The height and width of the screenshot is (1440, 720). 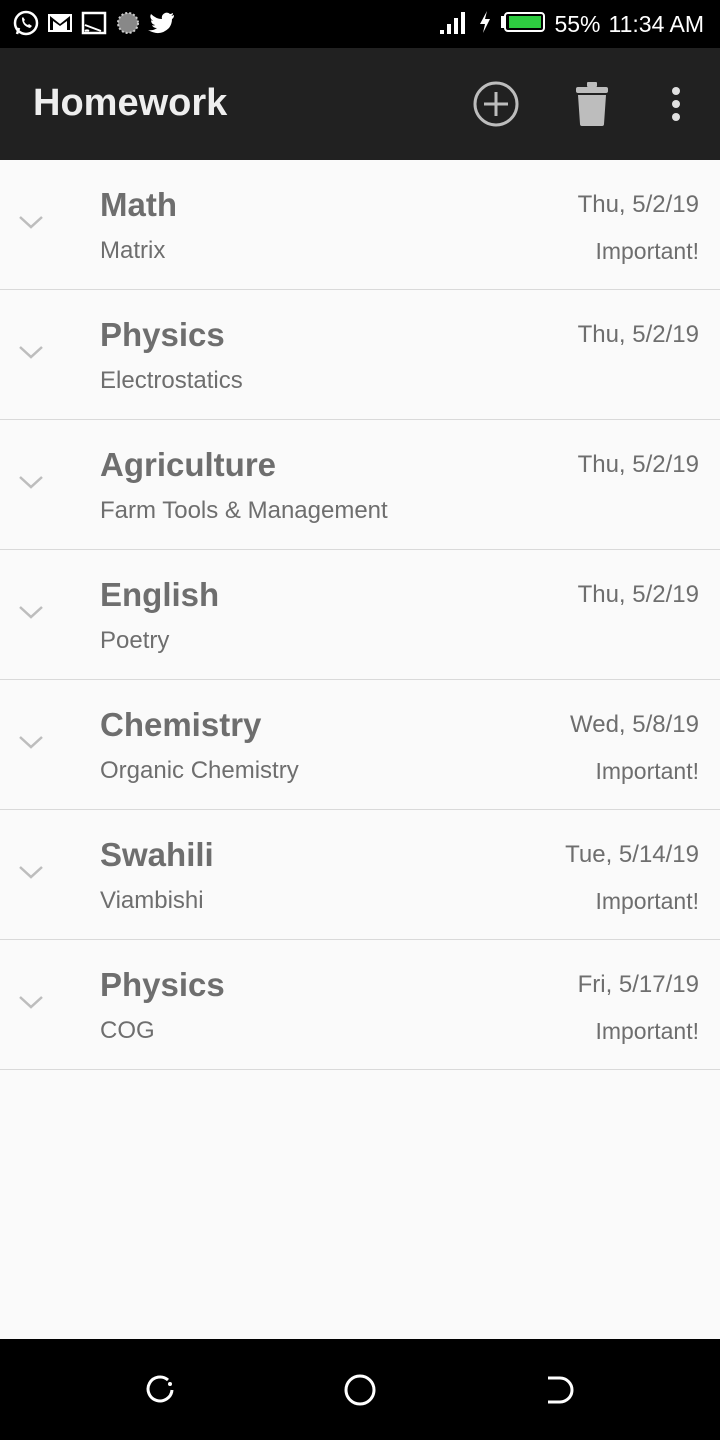 I want to click on topic-label: Organic Chemistry, so click(x=199, y=770).